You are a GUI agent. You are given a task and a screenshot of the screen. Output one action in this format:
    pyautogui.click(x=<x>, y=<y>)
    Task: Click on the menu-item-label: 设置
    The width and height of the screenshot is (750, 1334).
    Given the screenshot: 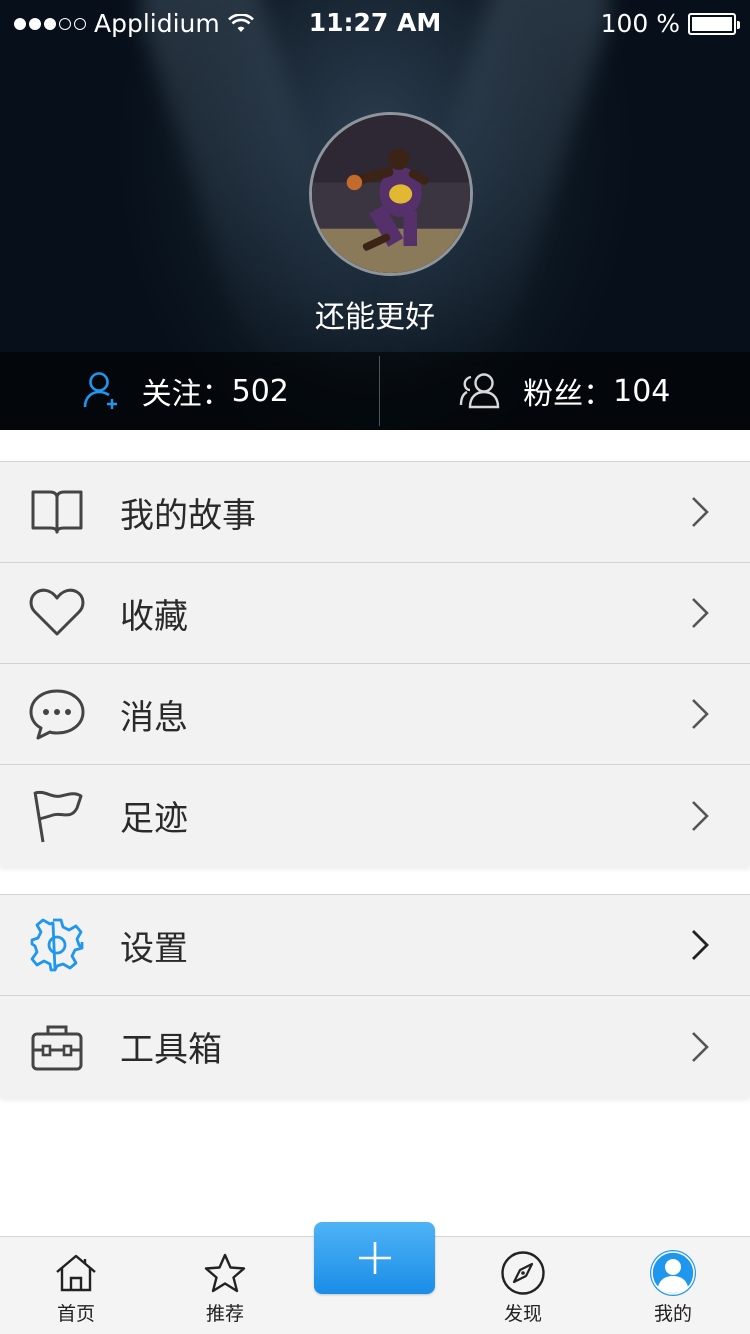 What is the action you would take?
    pyautogui.click(x=154, y=948)
    